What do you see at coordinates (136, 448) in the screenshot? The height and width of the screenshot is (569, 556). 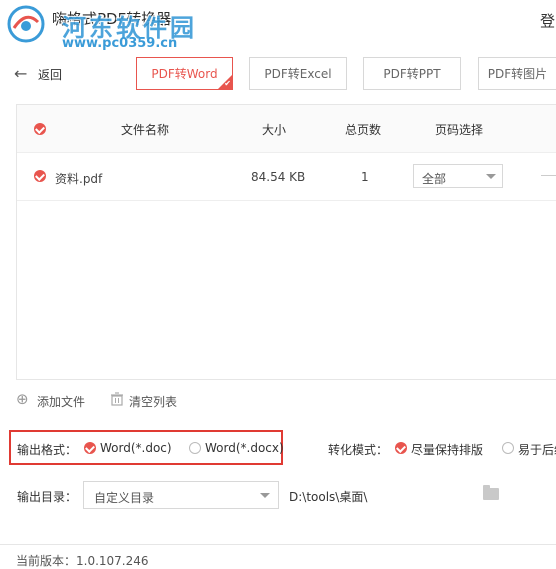 I see `radio-word-doc-label: Word(*.doc)` at bounding box center [136, 448].